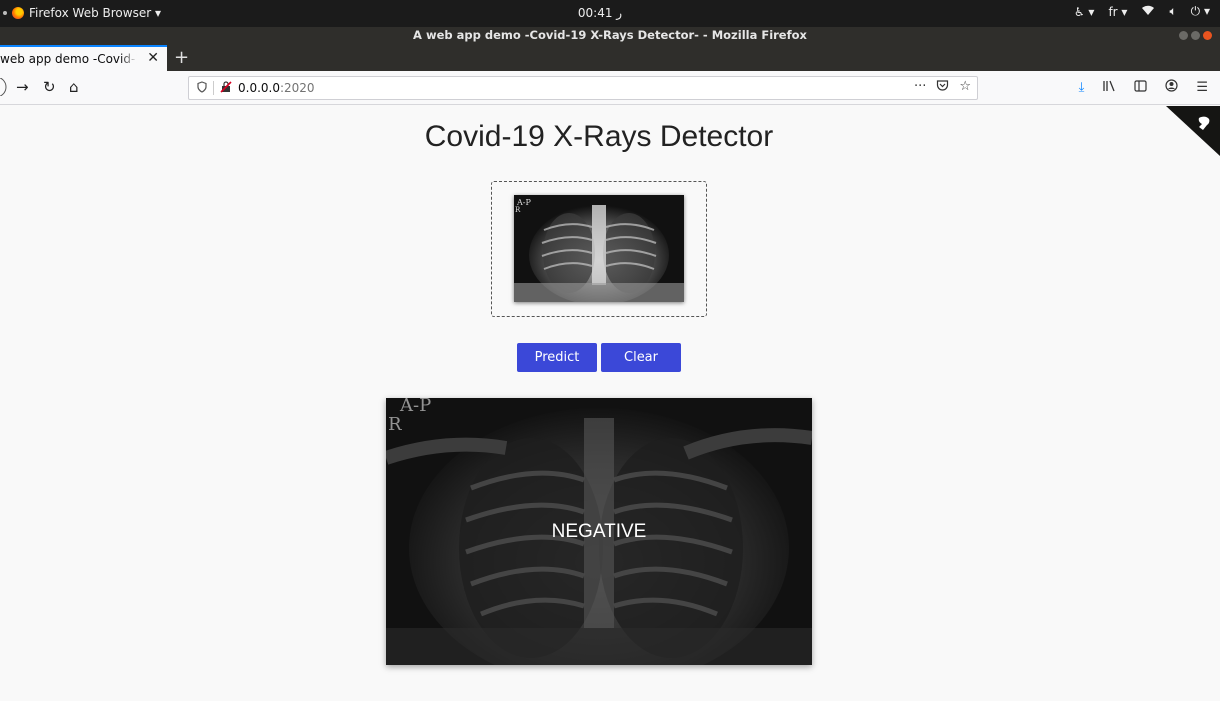 This screenshot has height=701, width=1220. I want to click on download-icon: ⤓, so click(1082, 87).